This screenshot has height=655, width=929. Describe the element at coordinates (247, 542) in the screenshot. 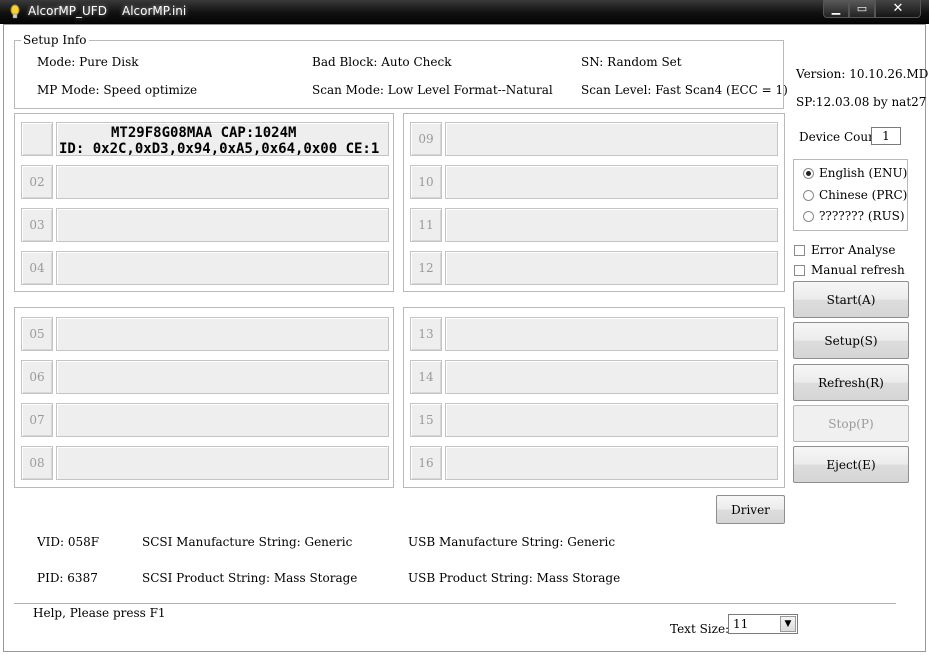

I see `scsi-manufacture-label: SCSI Manufacture String: Generic` at that location.